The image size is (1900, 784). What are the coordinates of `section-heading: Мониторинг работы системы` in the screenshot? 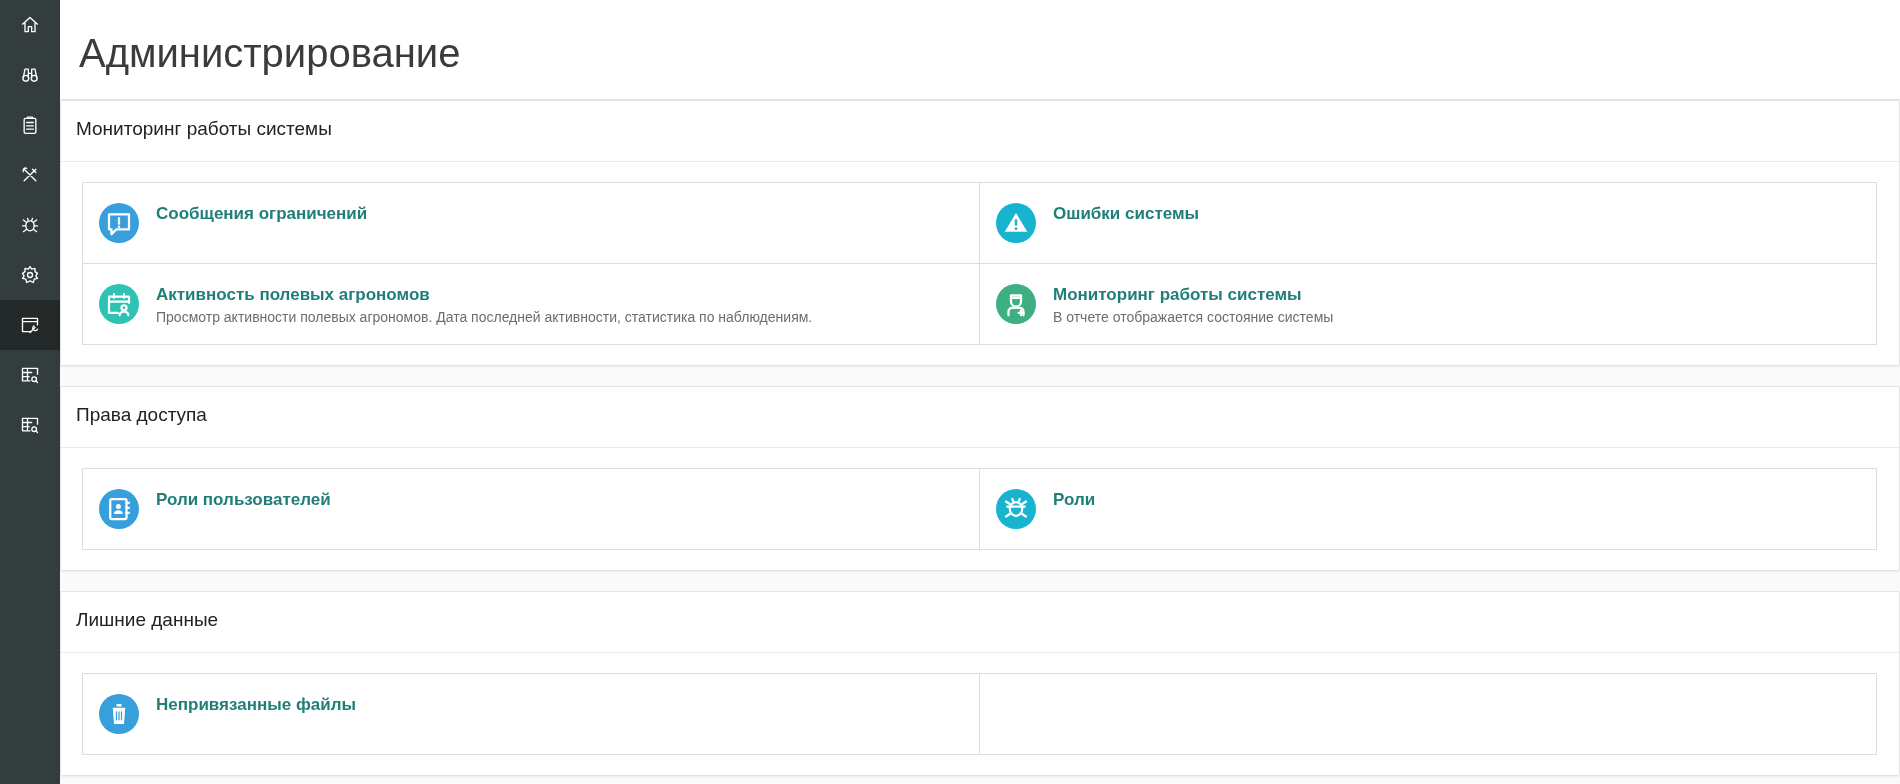 It's located at (980, 131).